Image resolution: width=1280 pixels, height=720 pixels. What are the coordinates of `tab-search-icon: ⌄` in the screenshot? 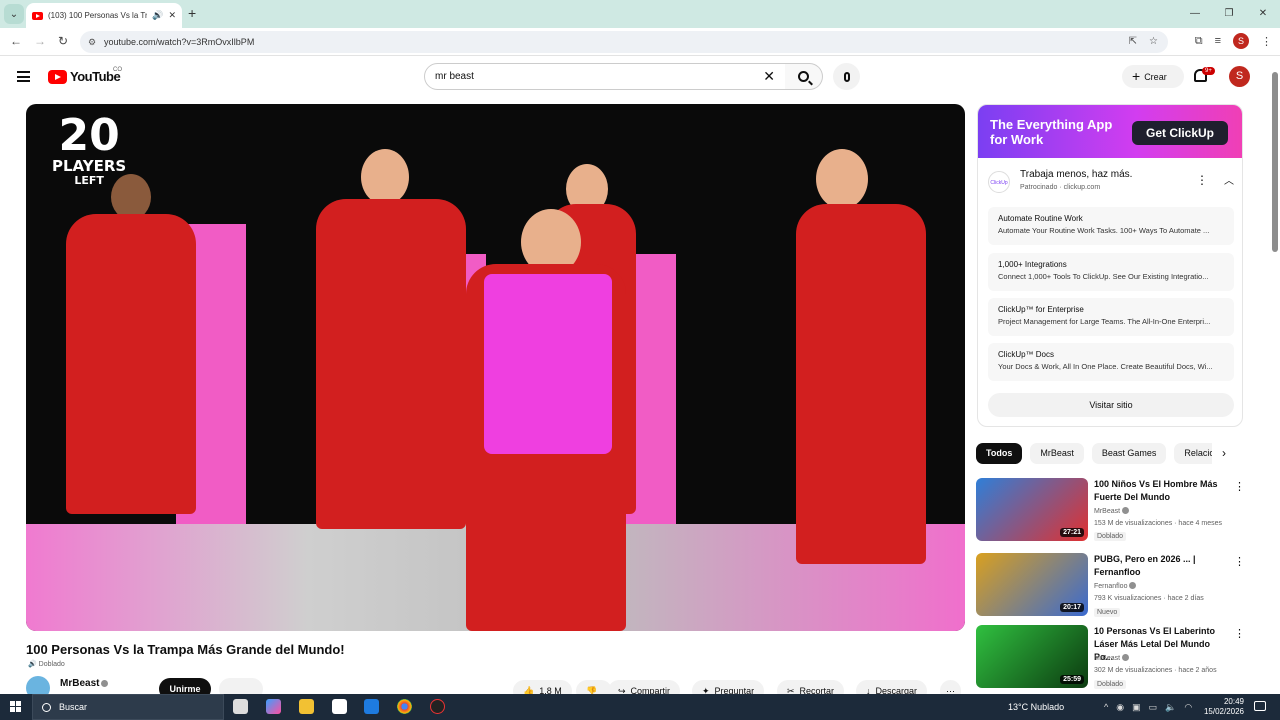 It's located at (14, 14).